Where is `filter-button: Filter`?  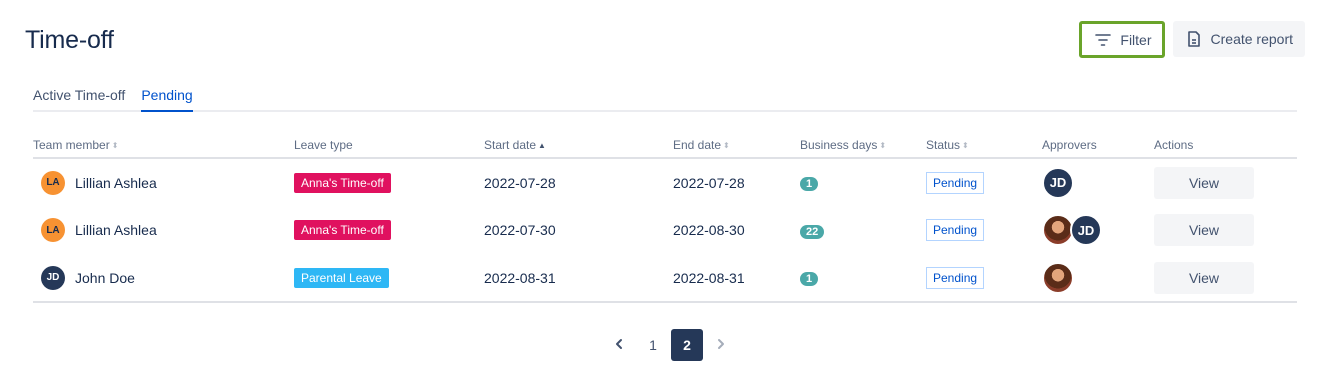 filter-button: Filter is located at coordinates (1122, 39).